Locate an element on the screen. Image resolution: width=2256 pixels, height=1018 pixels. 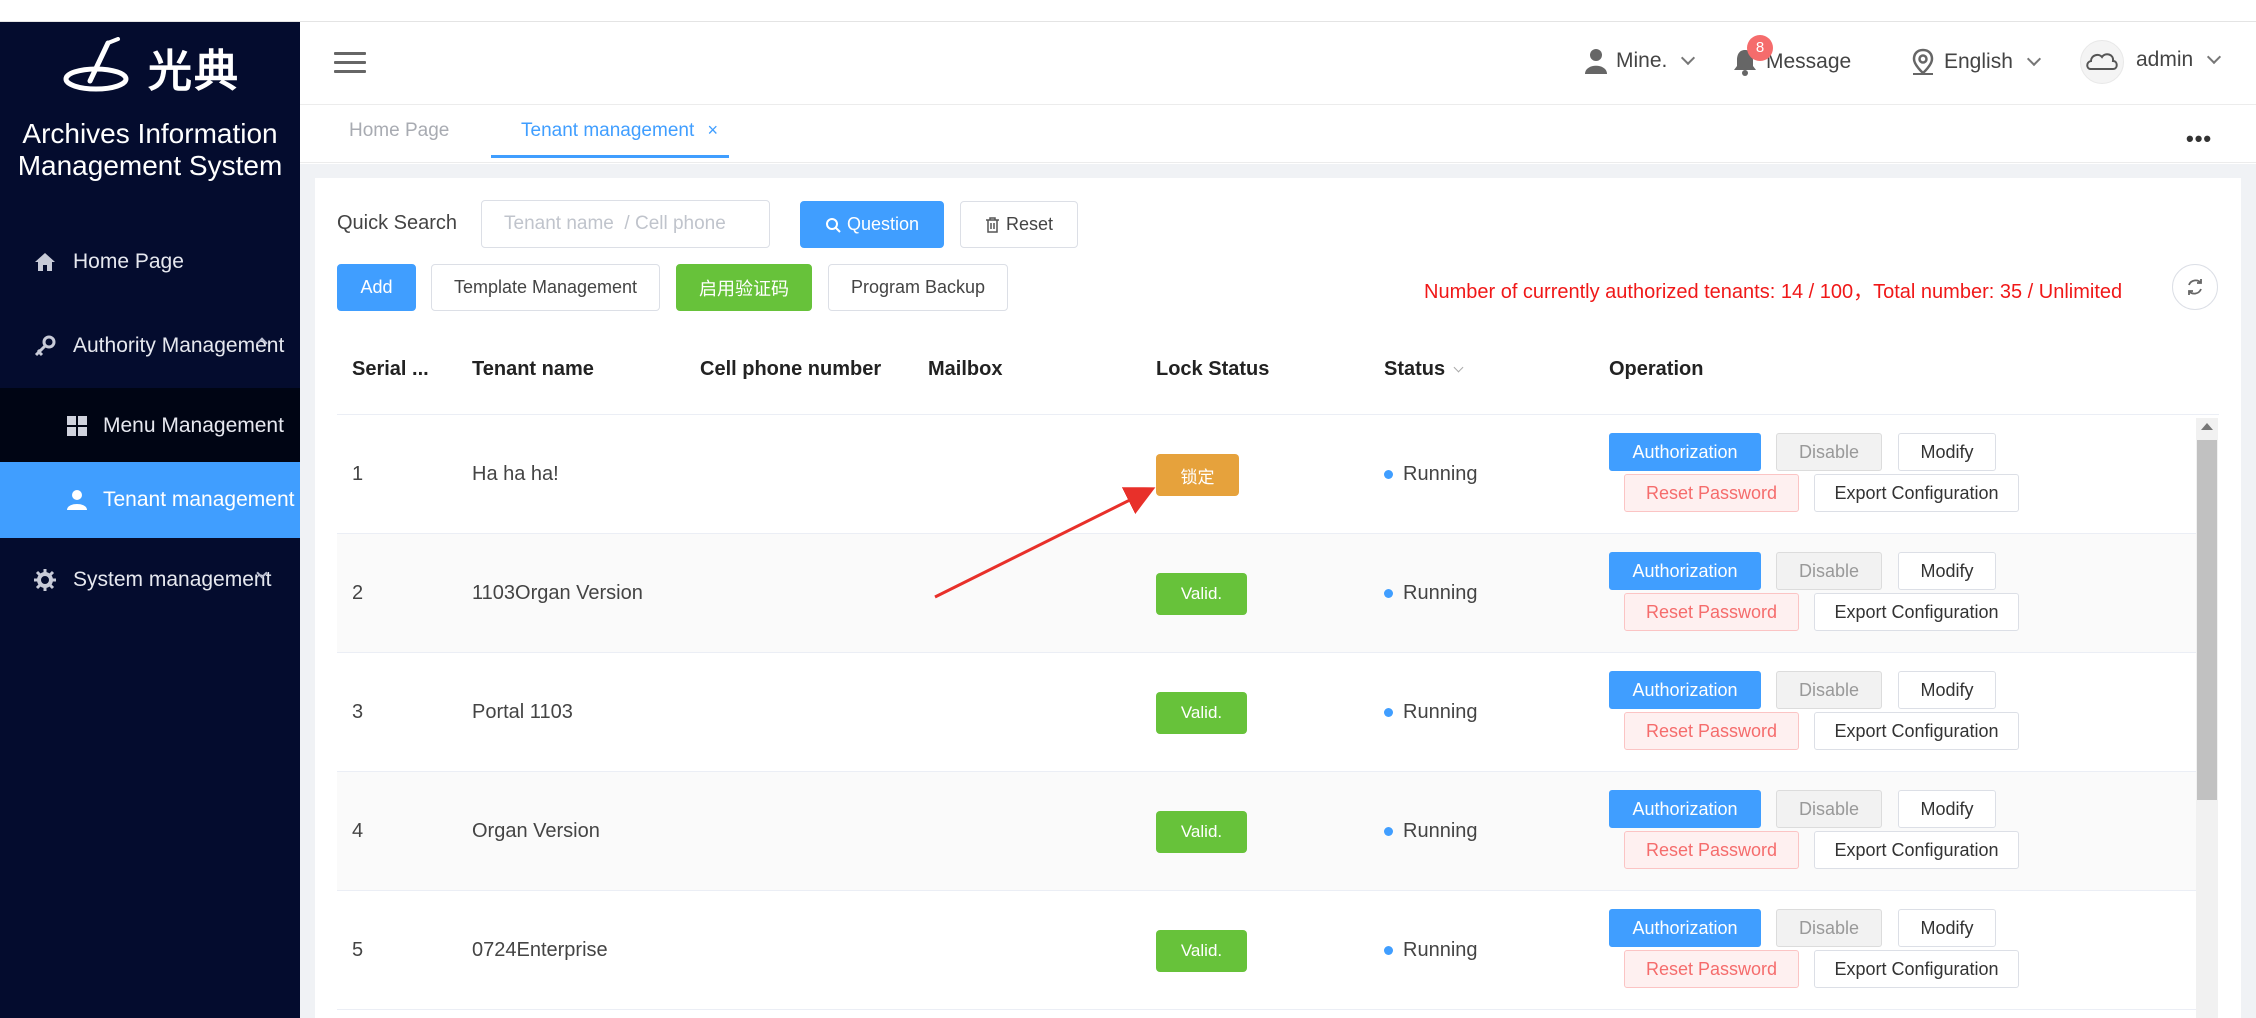
logo-mark-icon is located at coordinates (96, 64).